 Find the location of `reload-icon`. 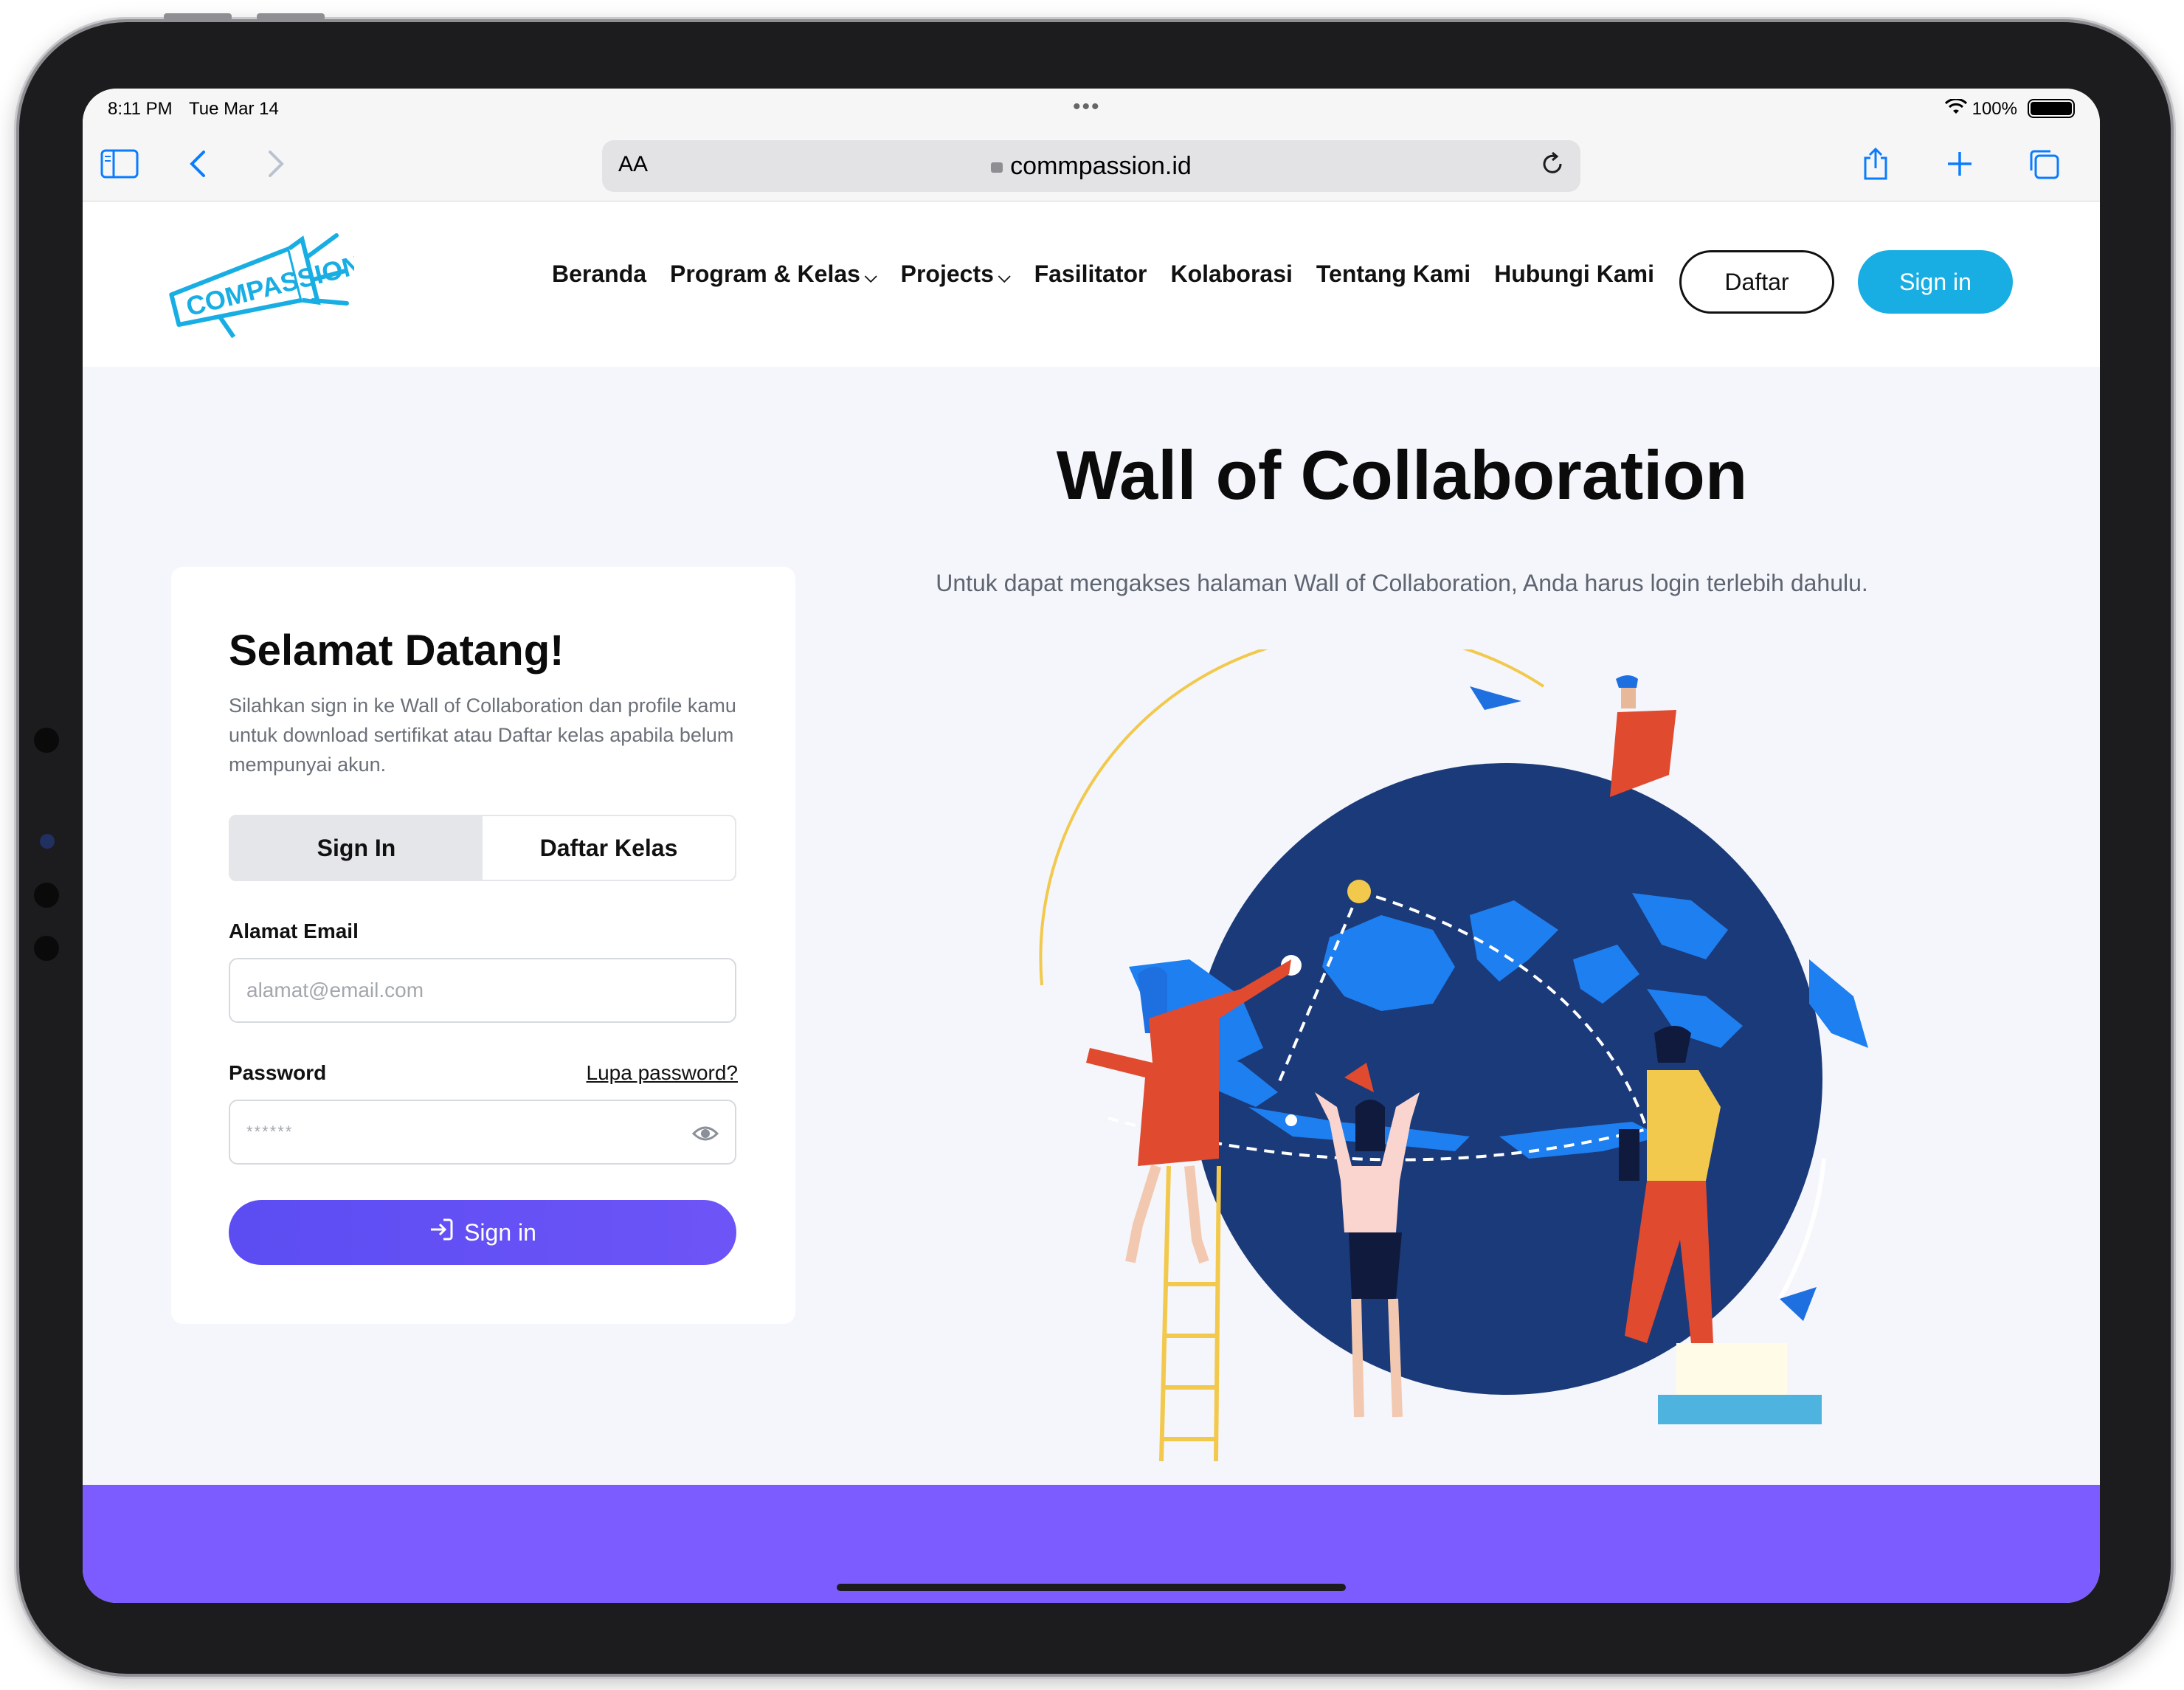

reload-icon is located at coordinates (1552, 168).